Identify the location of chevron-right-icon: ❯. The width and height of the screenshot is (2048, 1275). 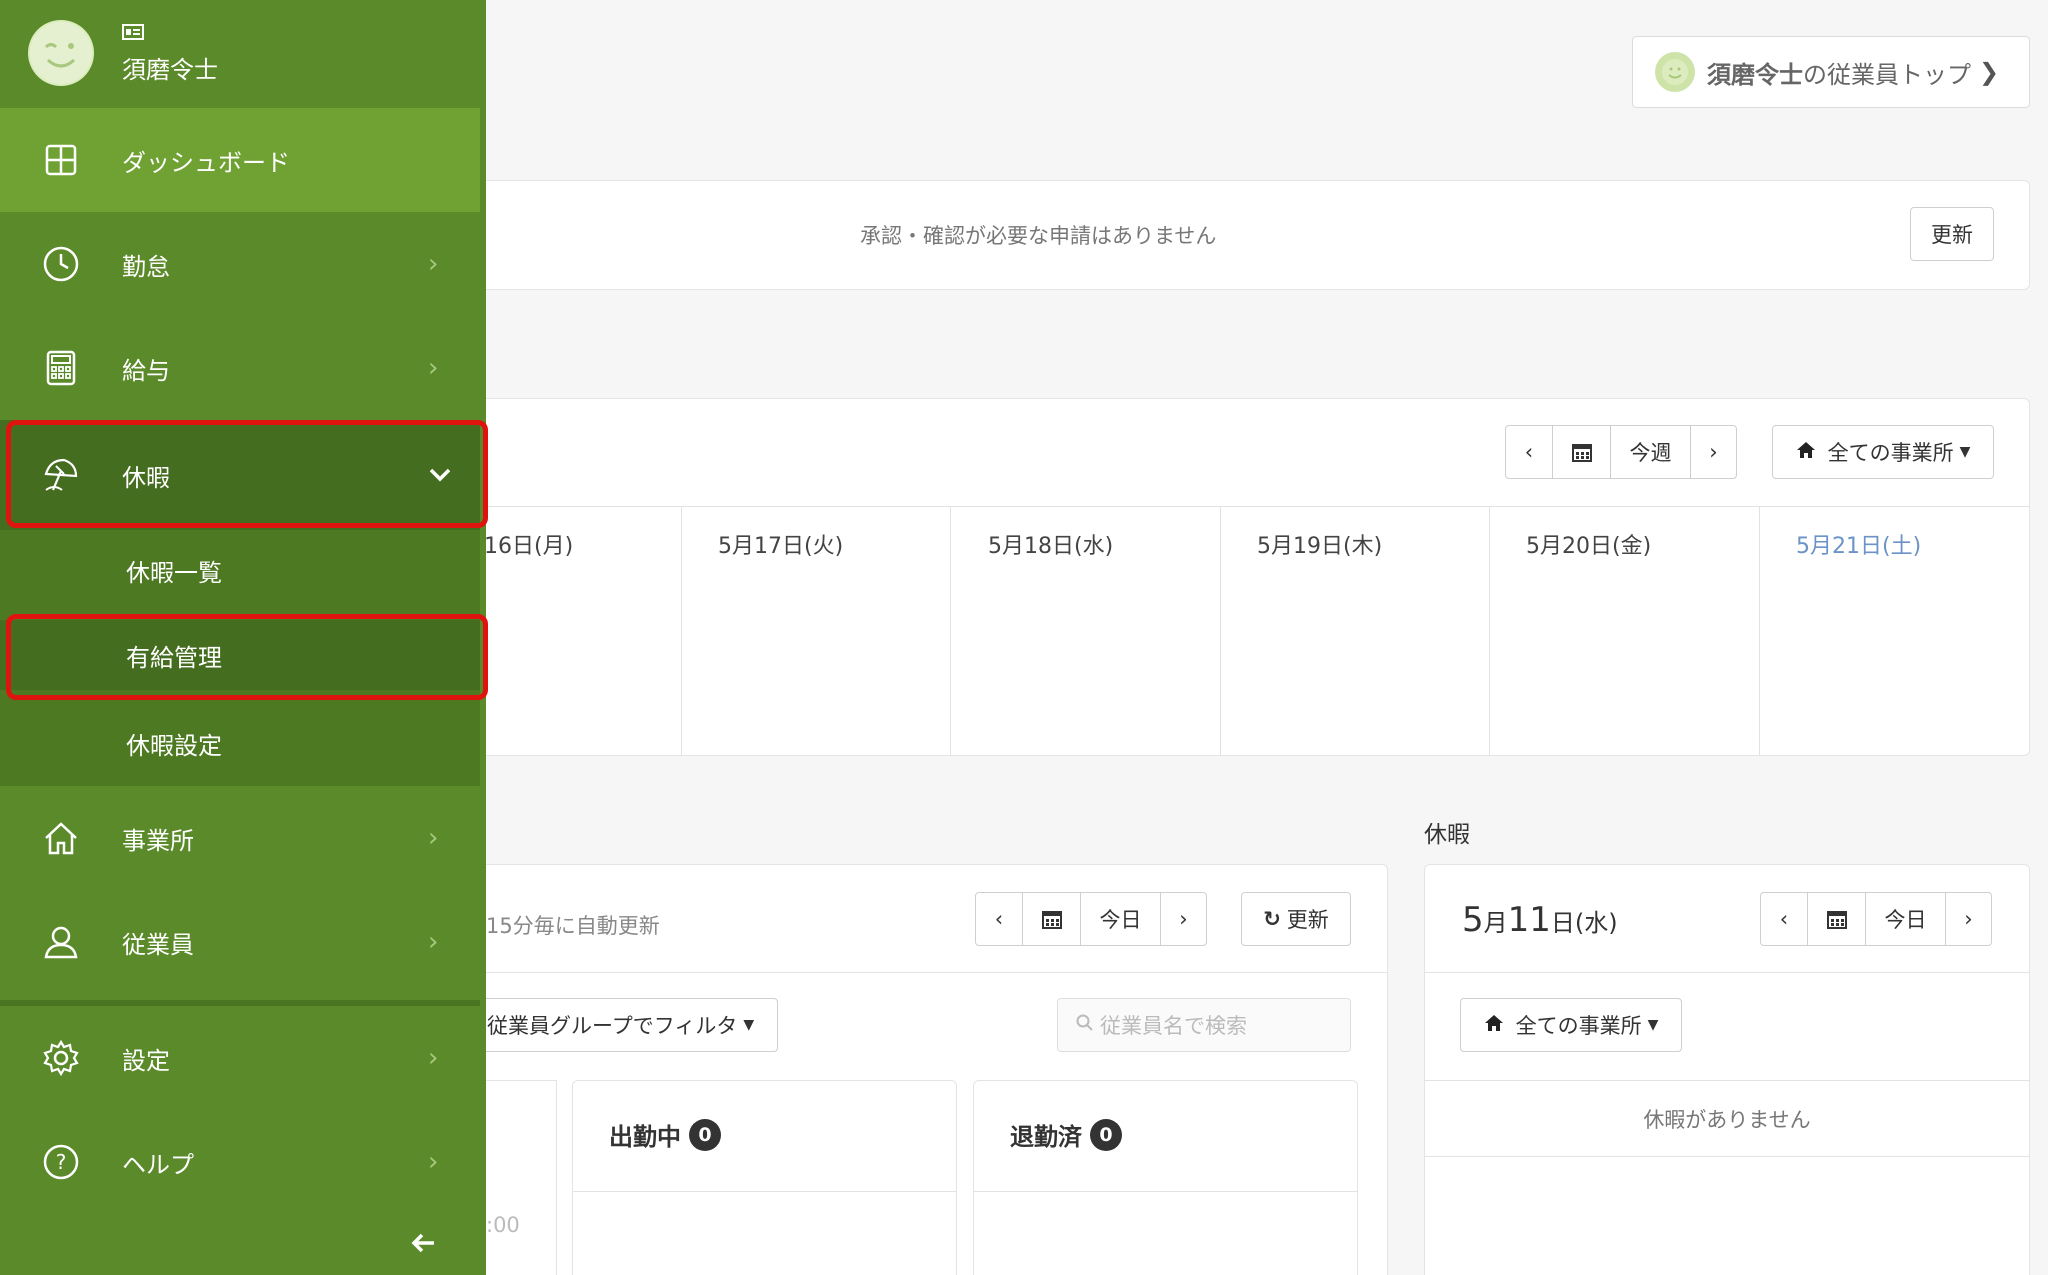
(1989, 72).